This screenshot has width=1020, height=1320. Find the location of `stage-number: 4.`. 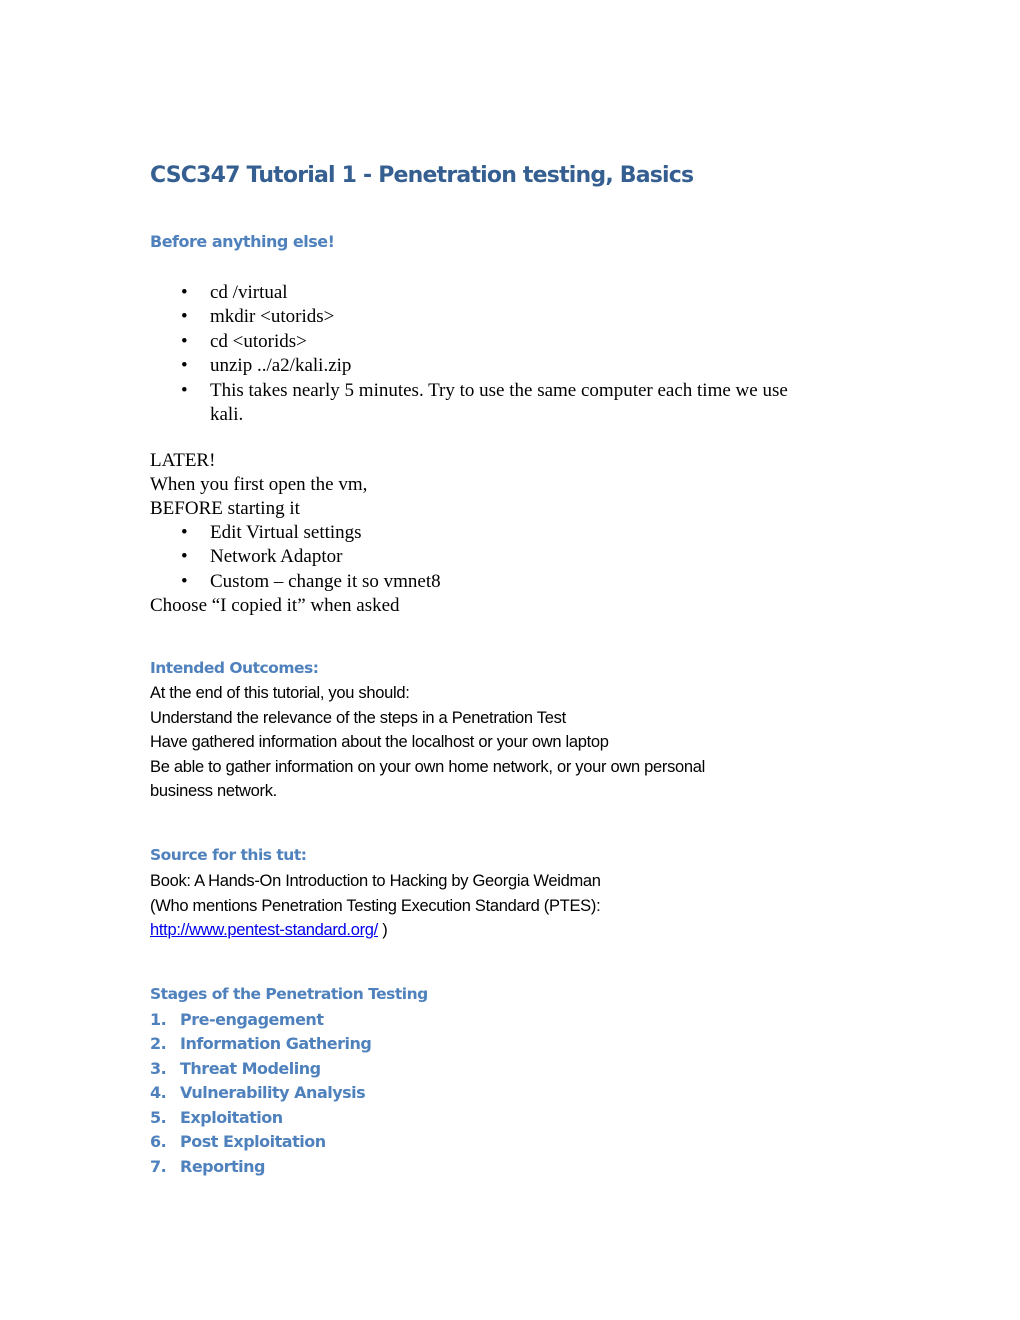

stage-number: 4. is located at coordinates (158, 1092).